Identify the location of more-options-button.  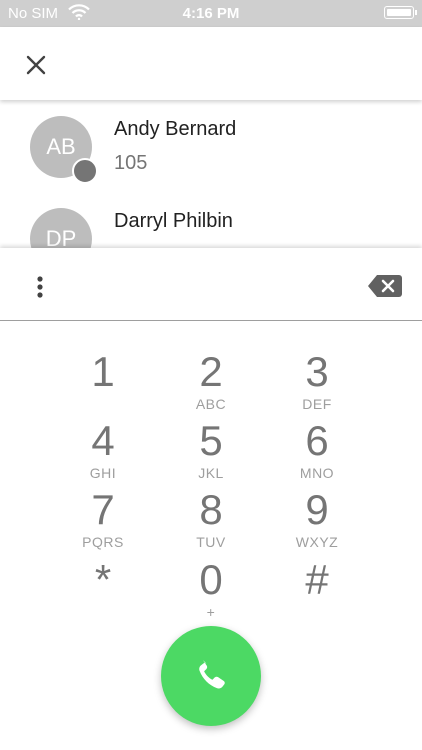
(40, 287).